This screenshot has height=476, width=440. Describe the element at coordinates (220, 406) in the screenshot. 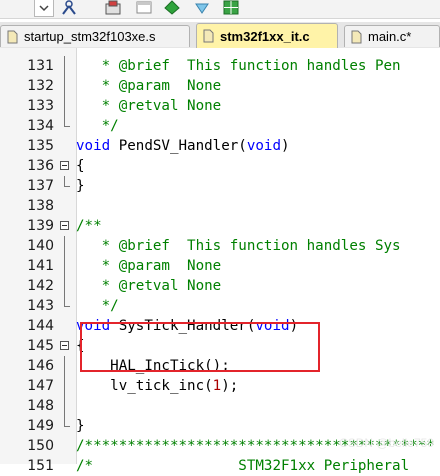

I see `code-line: 148` at that location.